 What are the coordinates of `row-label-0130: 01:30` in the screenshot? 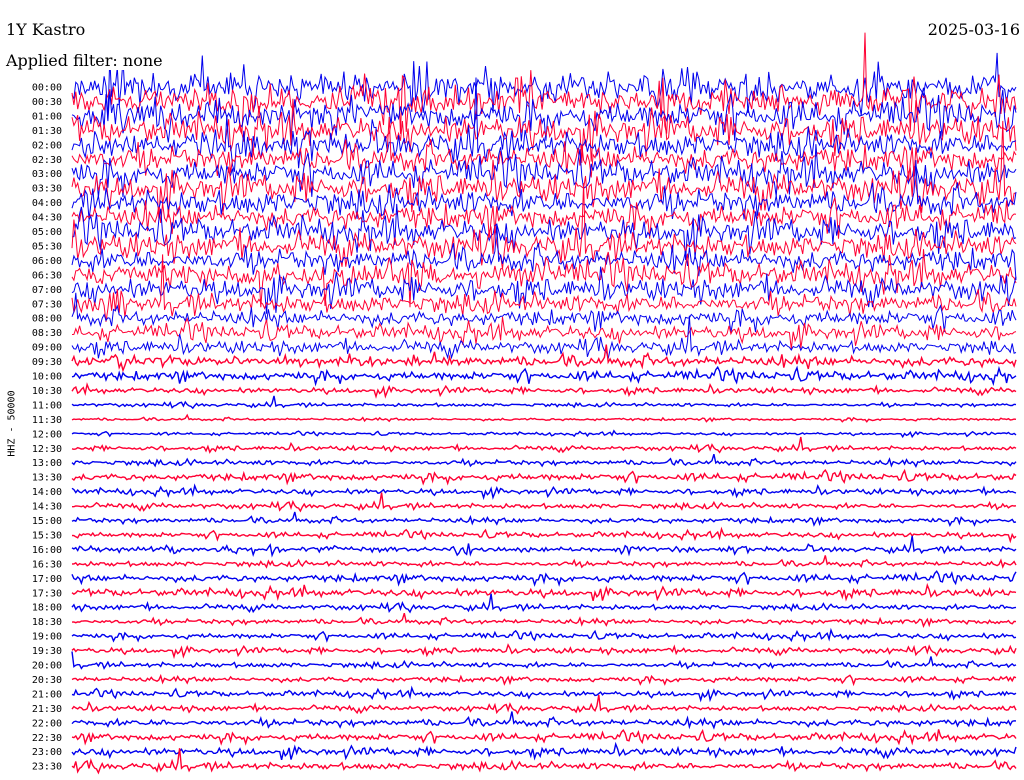 It's located at (47, 131).